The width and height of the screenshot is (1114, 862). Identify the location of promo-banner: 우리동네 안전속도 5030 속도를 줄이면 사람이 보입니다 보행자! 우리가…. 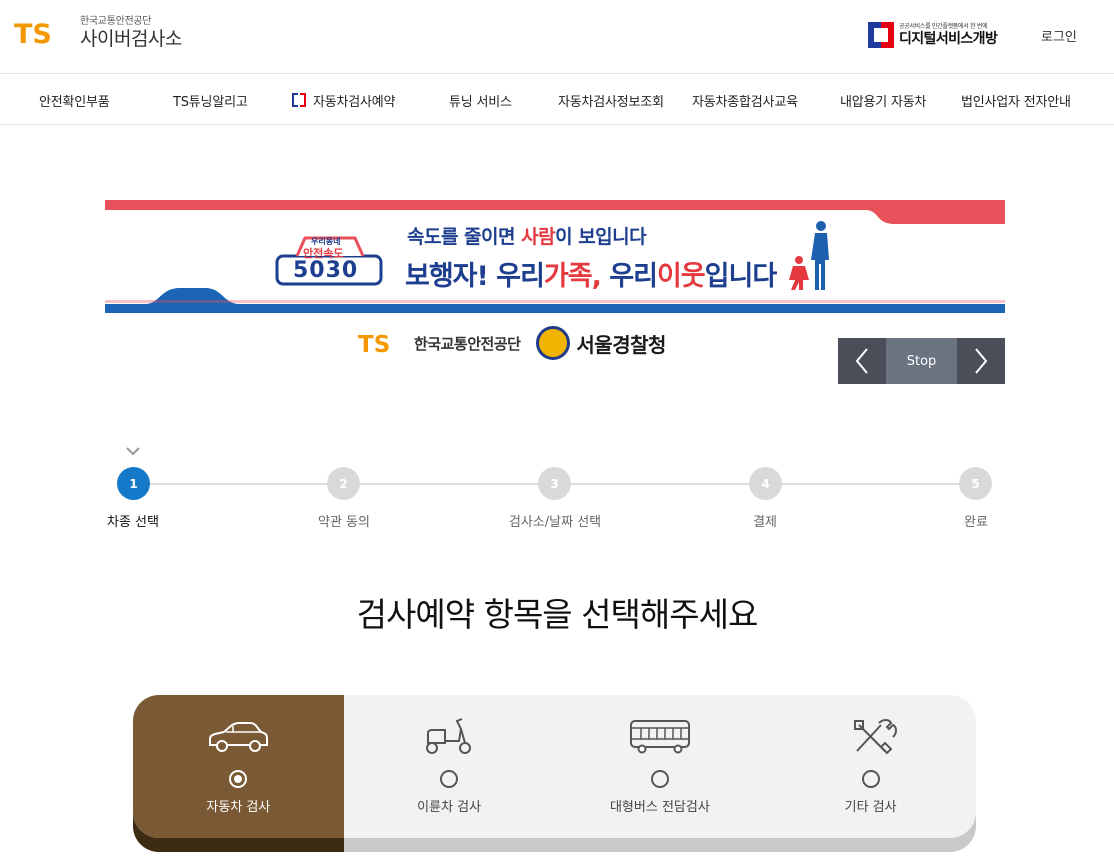
(555, 256).